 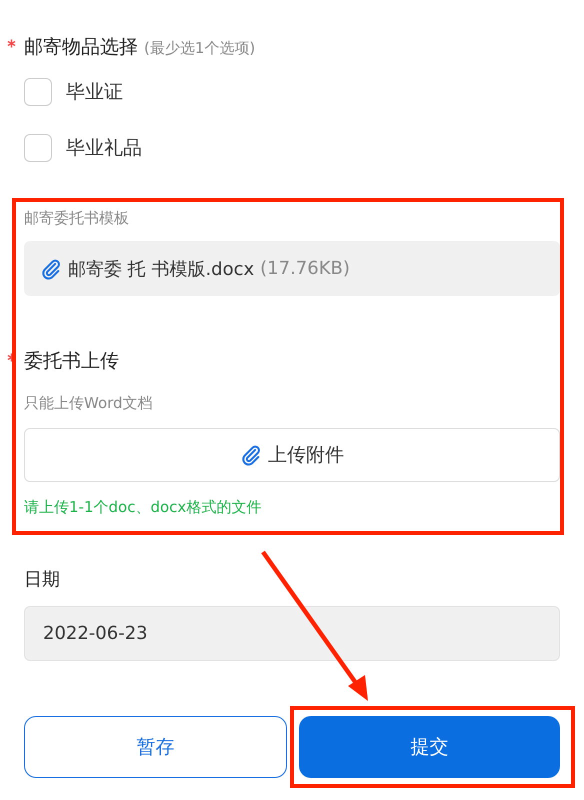 I want to click on save-draft-button: 暂存, so click(x=155, y=747).